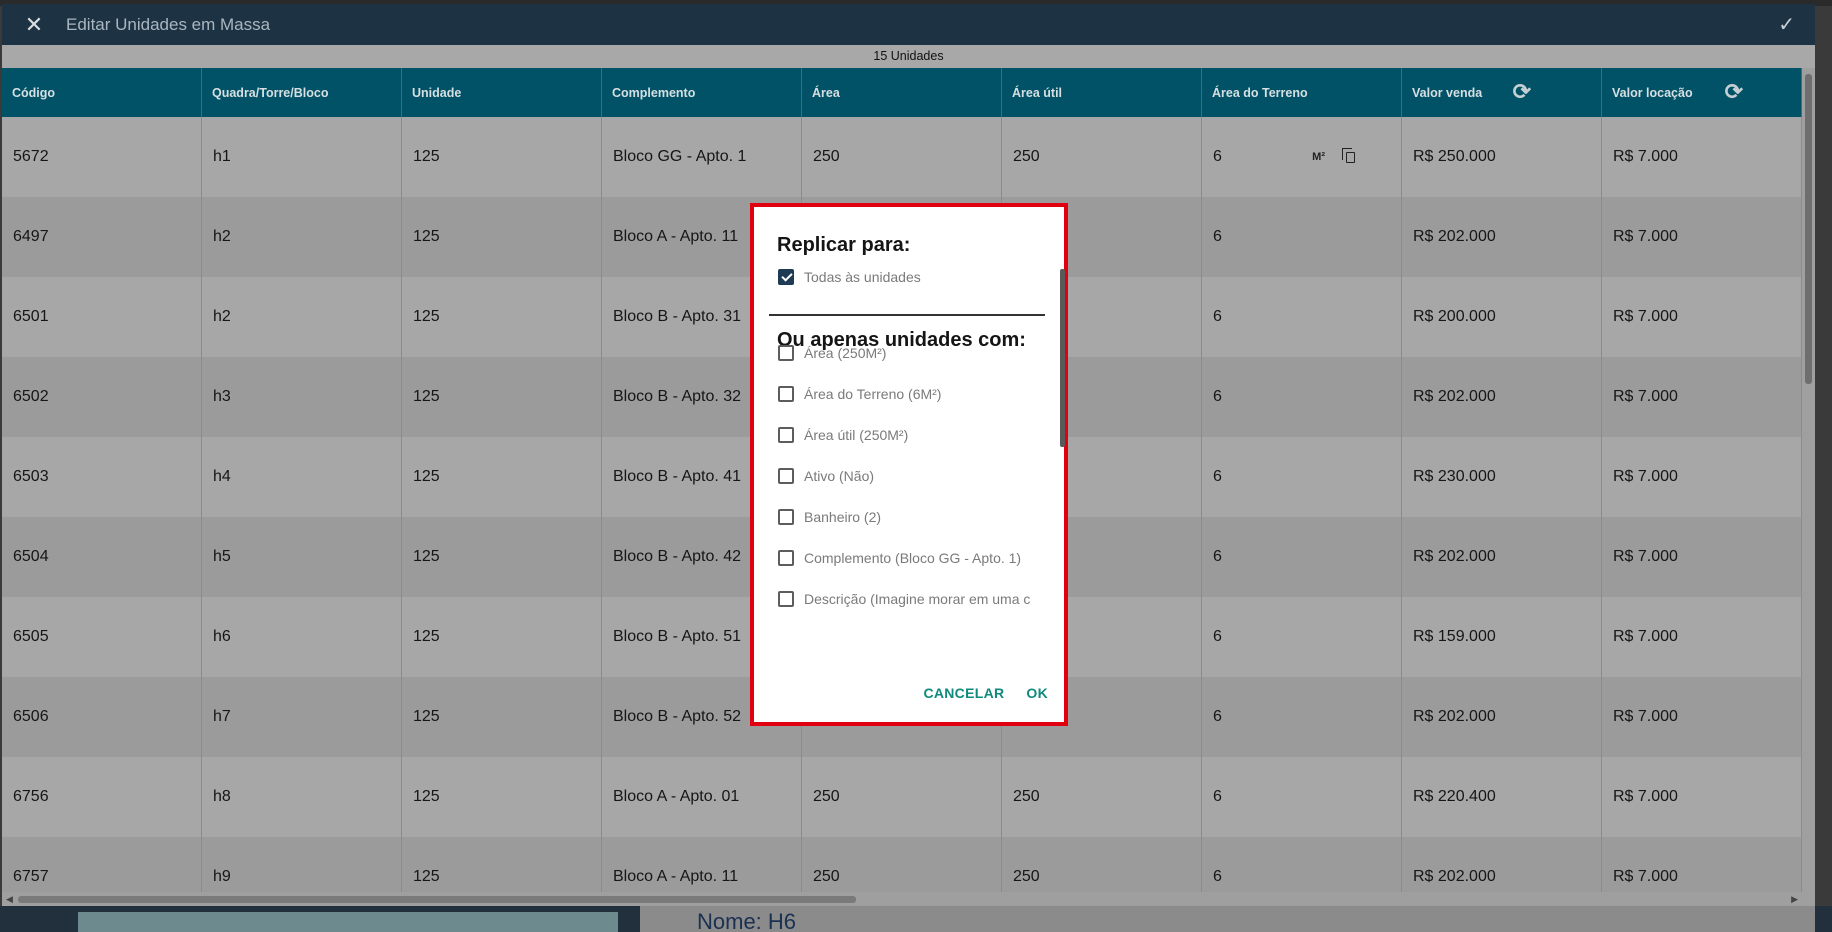 The width and height of the screenshot is (1832, 932). I want to click on cell-value: 6504, so click(31, 556).